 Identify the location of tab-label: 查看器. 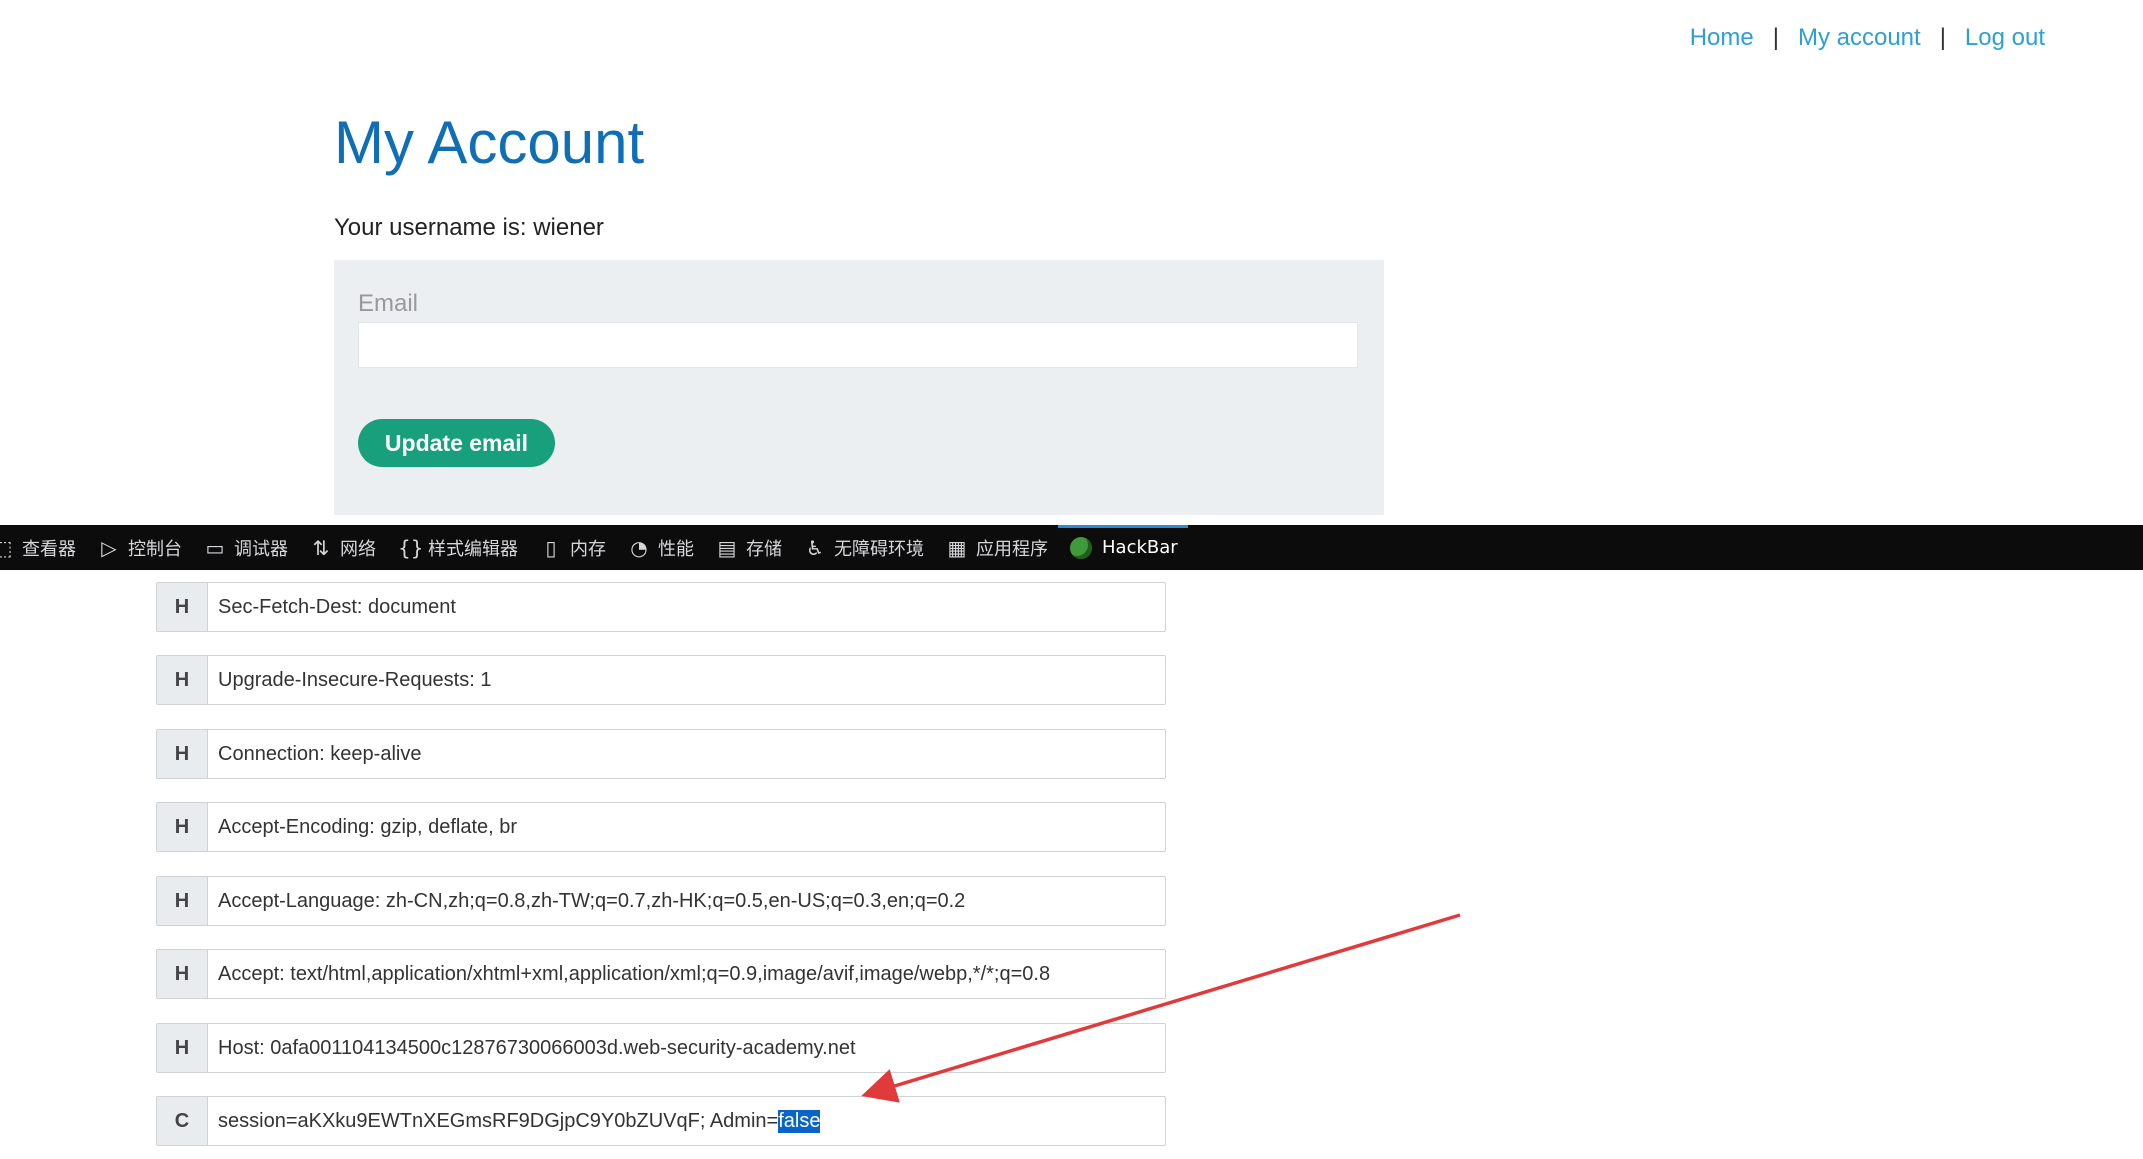
(49, 549).